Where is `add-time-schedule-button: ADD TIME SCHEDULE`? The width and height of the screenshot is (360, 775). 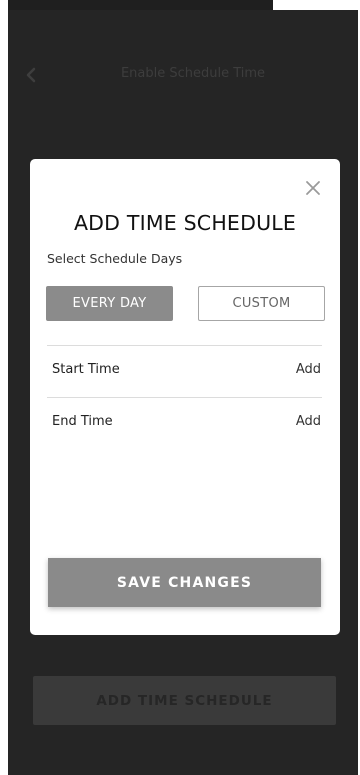 add-time-schedule-button: ADD TIME SCHEDULE is located at coordinates (184, 700).